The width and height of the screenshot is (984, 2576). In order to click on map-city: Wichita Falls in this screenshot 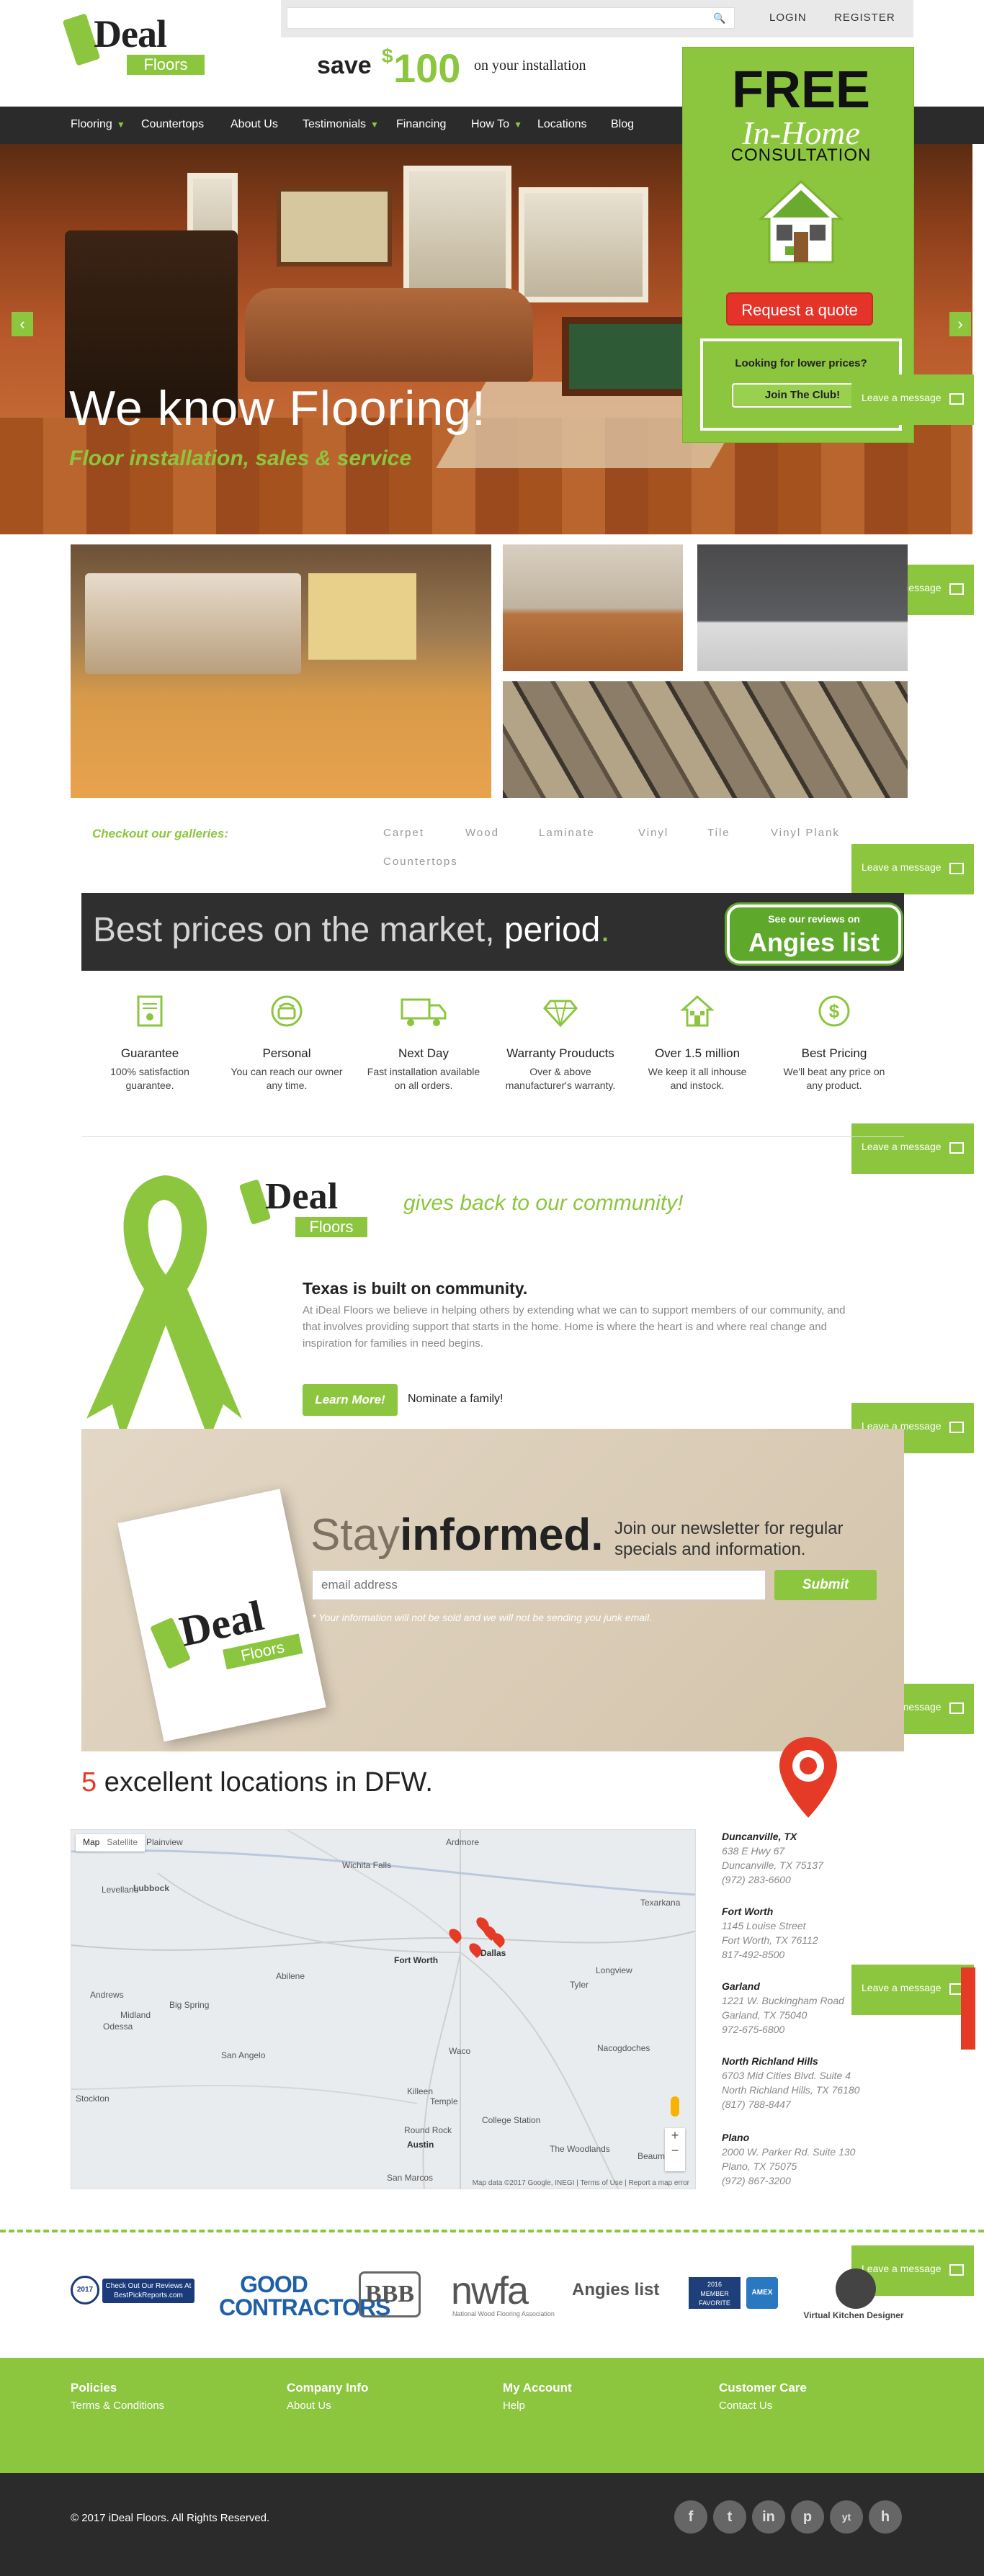, I will do `click(367, 1865)`.